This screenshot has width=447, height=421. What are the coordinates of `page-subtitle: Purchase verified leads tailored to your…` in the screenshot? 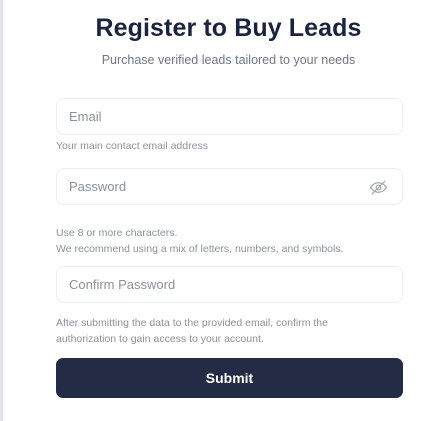 It's located at (228, 60).